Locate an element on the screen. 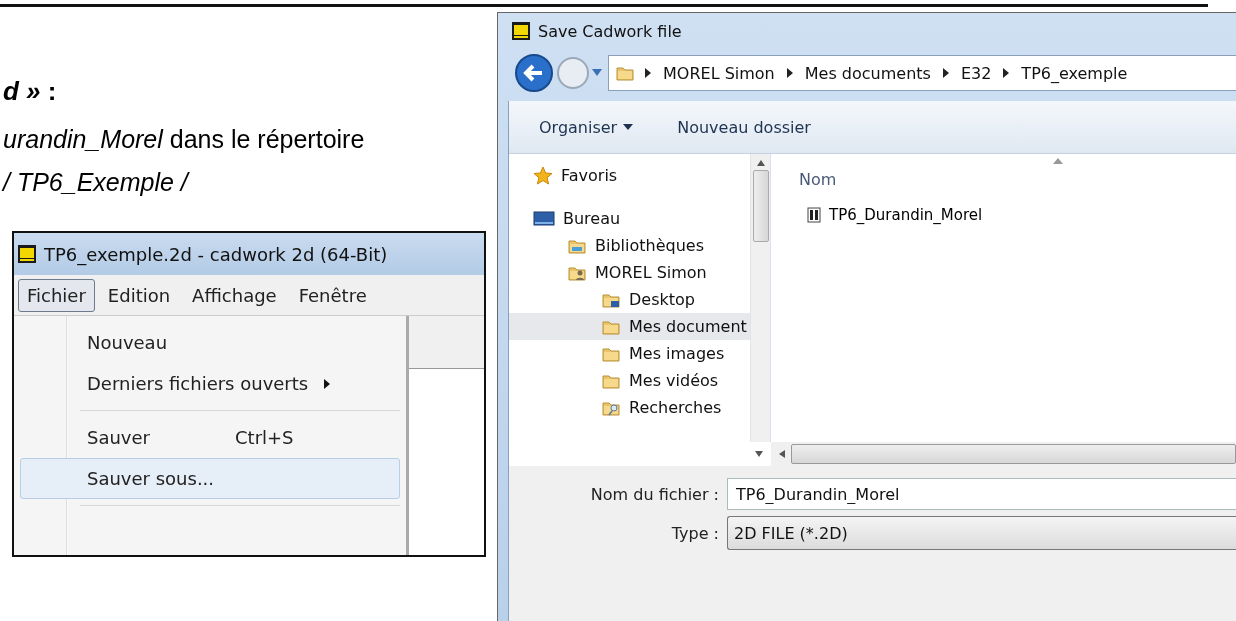  nav-item: Bureau is located at coordinates (629, 218).